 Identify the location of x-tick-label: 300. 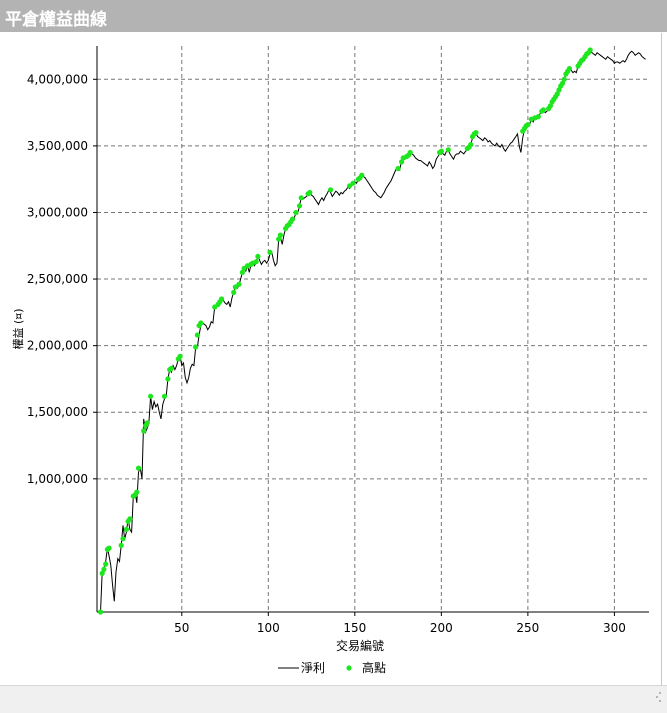
(614, 628).